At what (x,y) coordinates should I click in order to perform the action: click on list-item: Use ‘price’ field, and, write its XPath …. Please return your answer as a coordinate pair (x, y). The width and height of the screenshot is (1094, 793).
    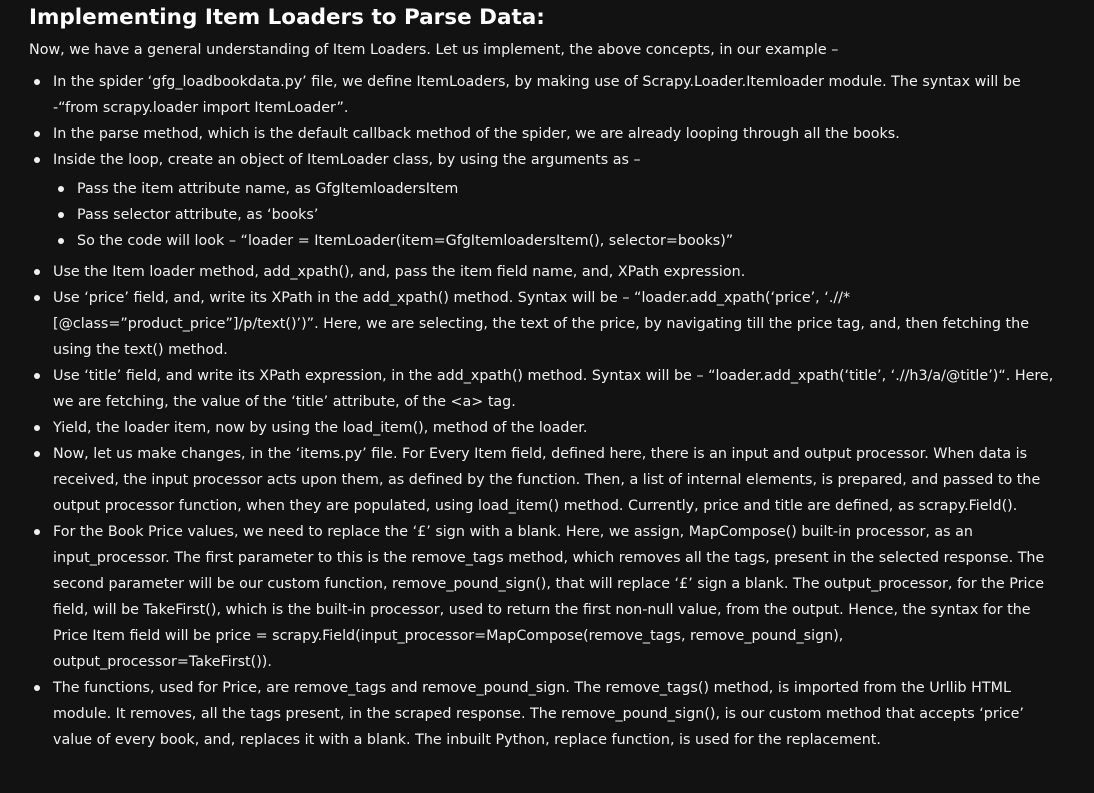
    Looking at the image, I should click on (546, 324).